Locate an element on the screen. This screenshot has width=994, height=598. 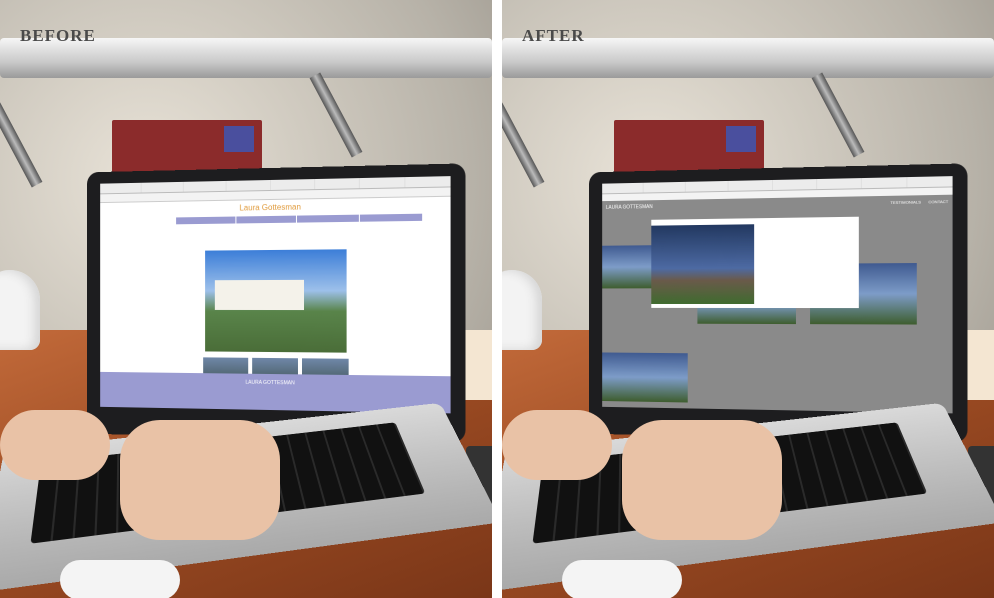
nav-contact: CONTACT is located at coordinates (938, 201).